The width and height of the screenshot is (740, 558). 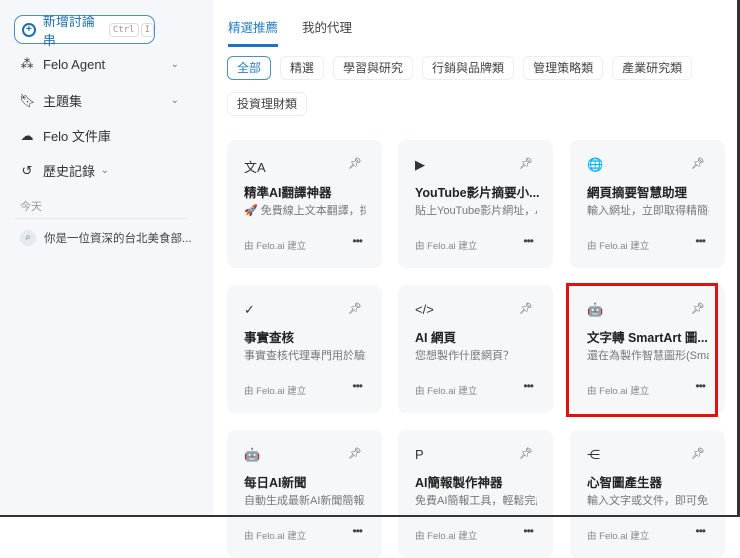 What do you see at coordinates (253, 32) in the screenshot?
I see `tab-featured: 精選推薦` at bounding box center [253, 32].